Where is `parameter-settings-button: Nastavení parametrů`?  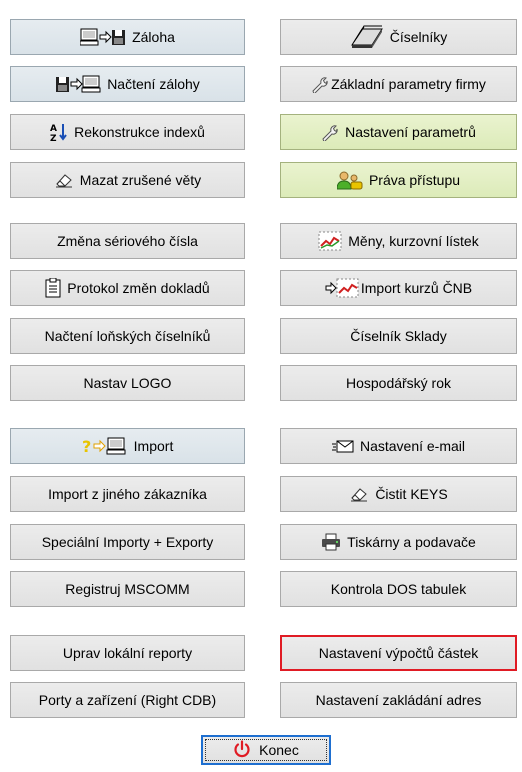
parameter-settings-button: Nastavení parametrů is located at coordinates (398, 132).